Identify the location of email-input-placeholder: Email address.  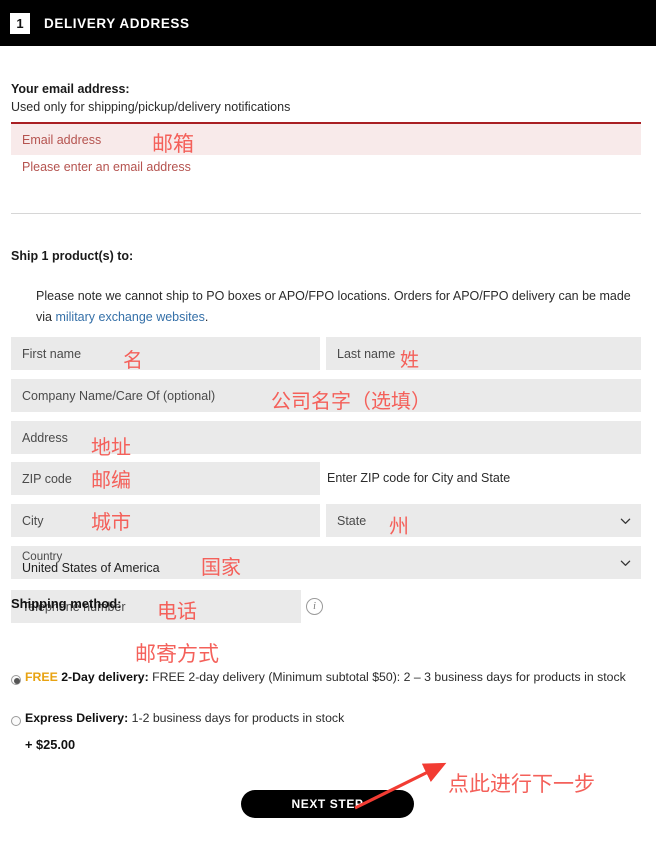
(62, 139).